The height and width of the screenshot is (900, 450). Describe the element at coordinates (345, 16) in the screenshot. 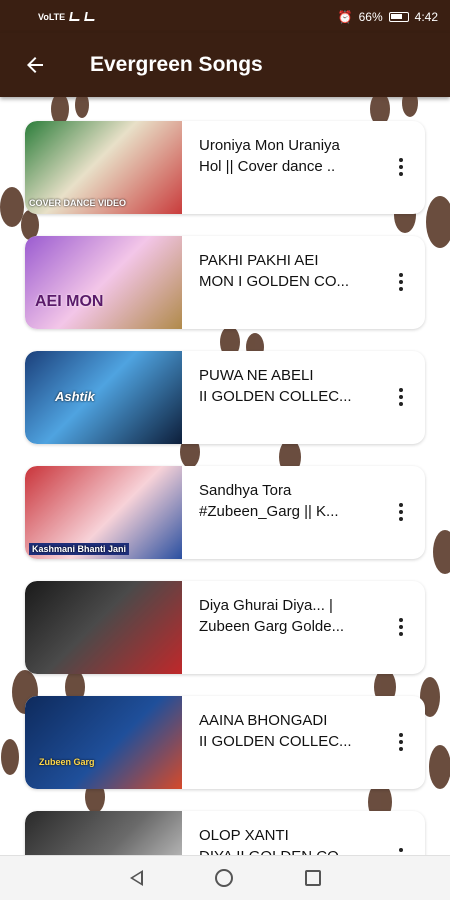

I see `alarm-icon: ⏰` at that location.